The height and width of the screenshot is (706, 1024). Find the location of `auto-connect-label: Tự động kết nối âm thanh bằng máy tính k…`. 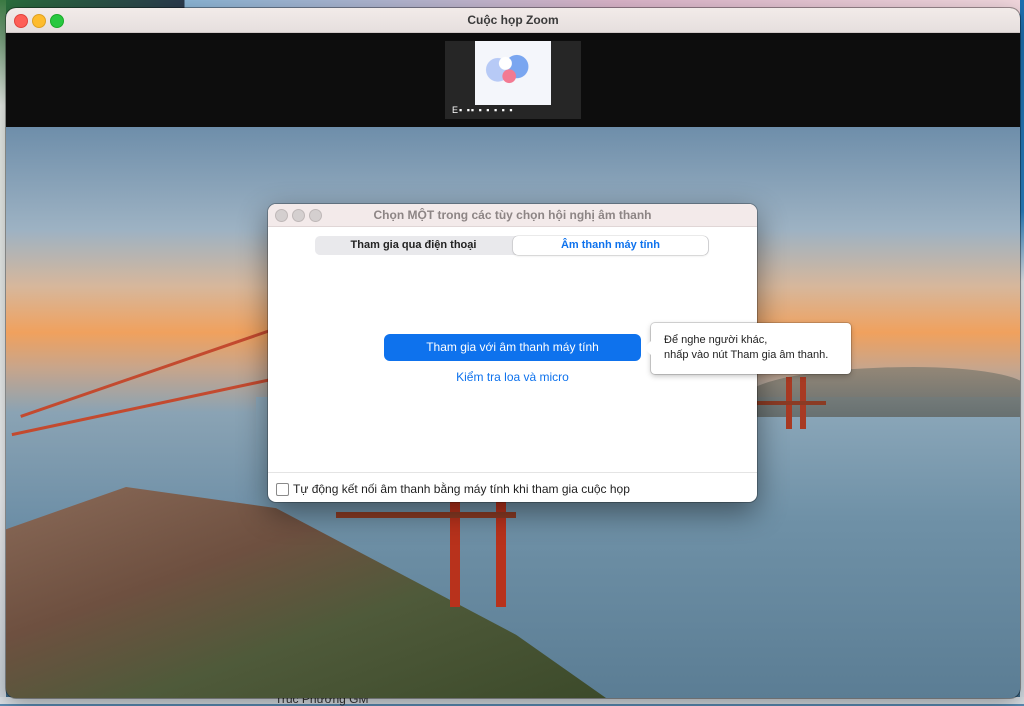

auto-connect-label: Tự động kết nối âm thanh bằng máy tính k… is located at coordinates (461, 489).